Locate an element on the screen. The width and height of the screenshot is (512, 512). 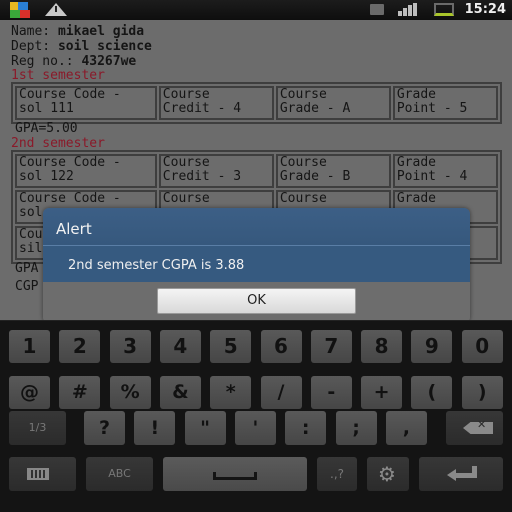
key: 0 is located at coordinates (482, 346).